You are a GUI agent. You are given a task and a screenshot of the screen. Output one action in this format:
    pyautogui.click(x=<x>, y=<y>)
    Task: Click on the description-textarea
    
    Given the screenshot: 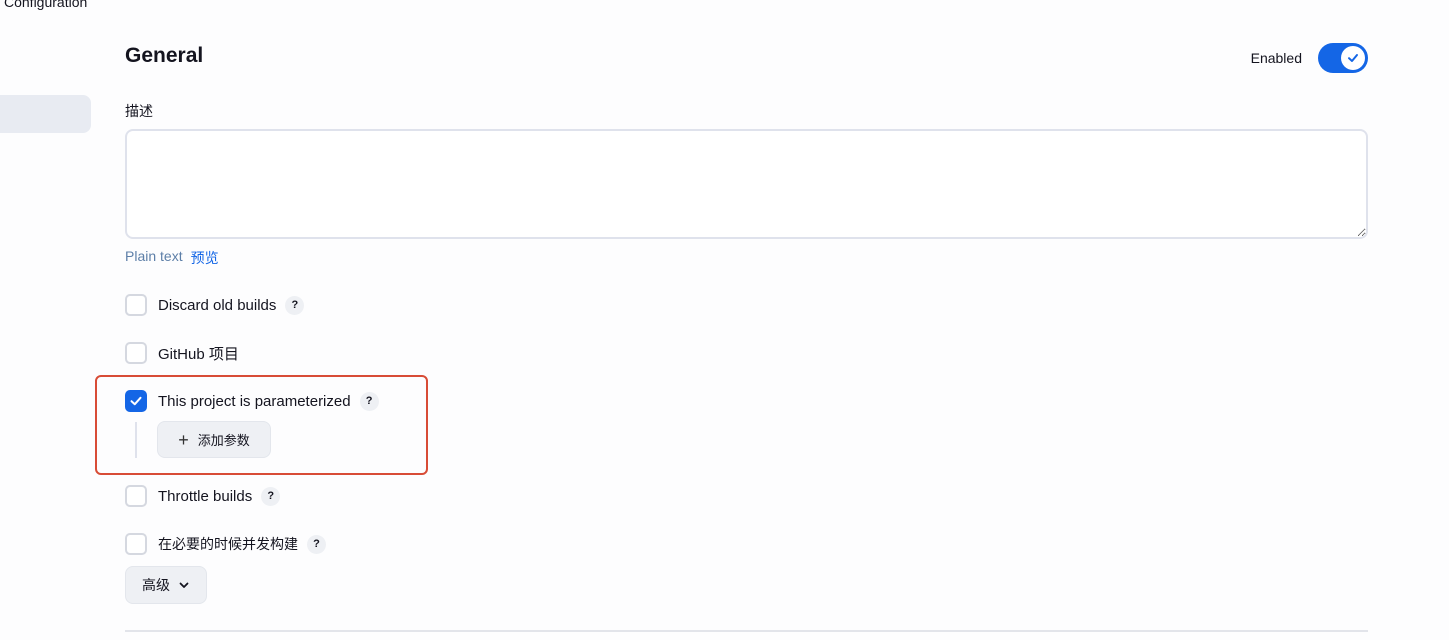 What is the action you would take?
    pyautogui.click(x=746, y=184)
    